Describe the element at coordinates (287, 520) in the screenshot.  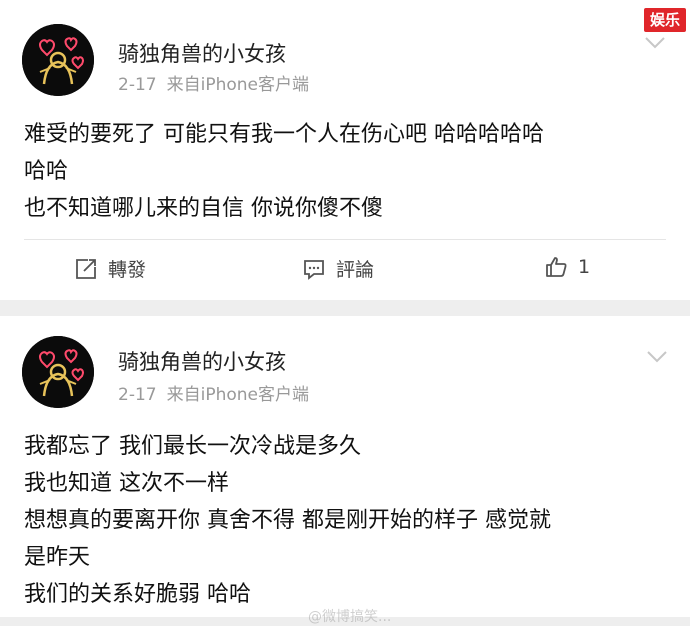
I see `post-line: 想想真的要离开你 真舍不得 都是刚开始的样子 感觉就` at that location.